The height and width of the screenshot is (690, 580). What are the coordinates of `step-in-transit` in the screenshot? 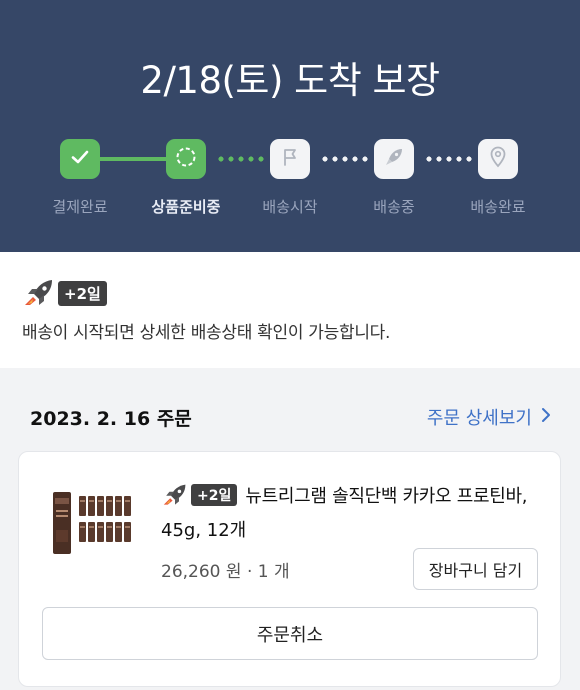 It's located at (394, 159).